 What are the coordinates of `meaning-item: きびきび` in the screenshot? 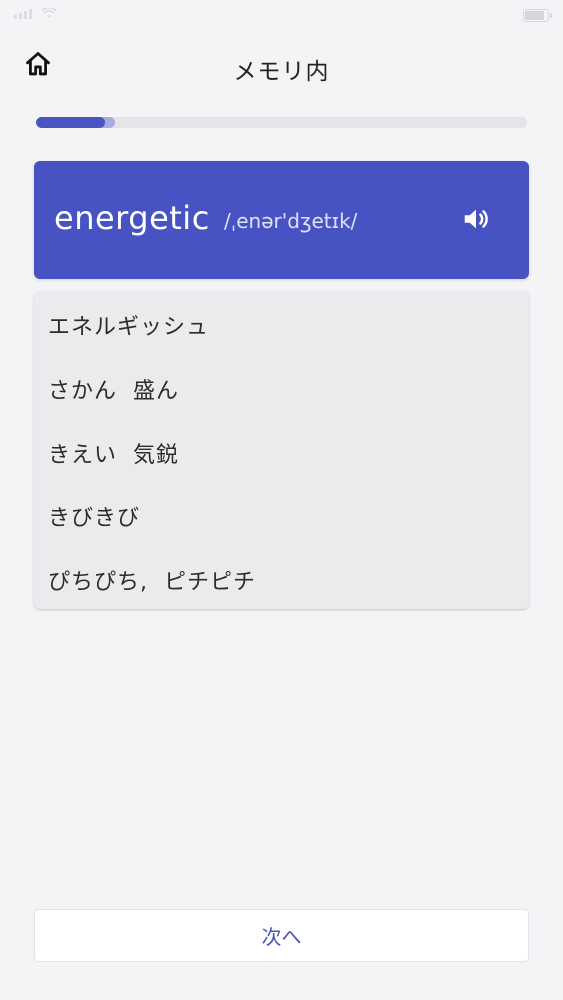 It's located at (94, 518).